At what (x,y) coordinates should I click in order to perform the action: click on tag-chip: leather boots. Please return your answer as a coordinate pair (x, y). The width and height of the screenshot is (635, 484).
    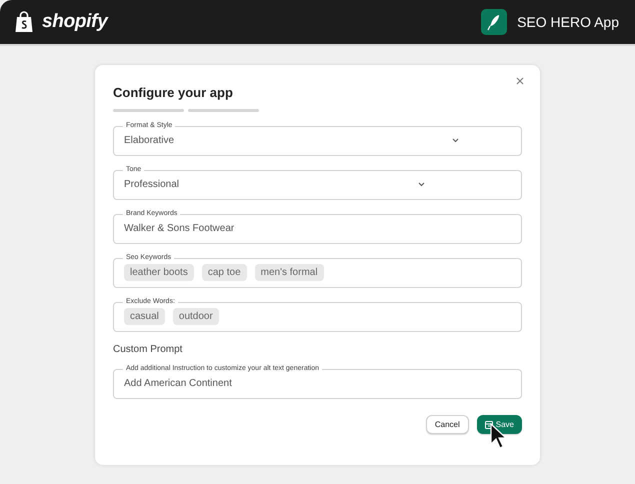
    Looking at the image, I should click on (159, 272).